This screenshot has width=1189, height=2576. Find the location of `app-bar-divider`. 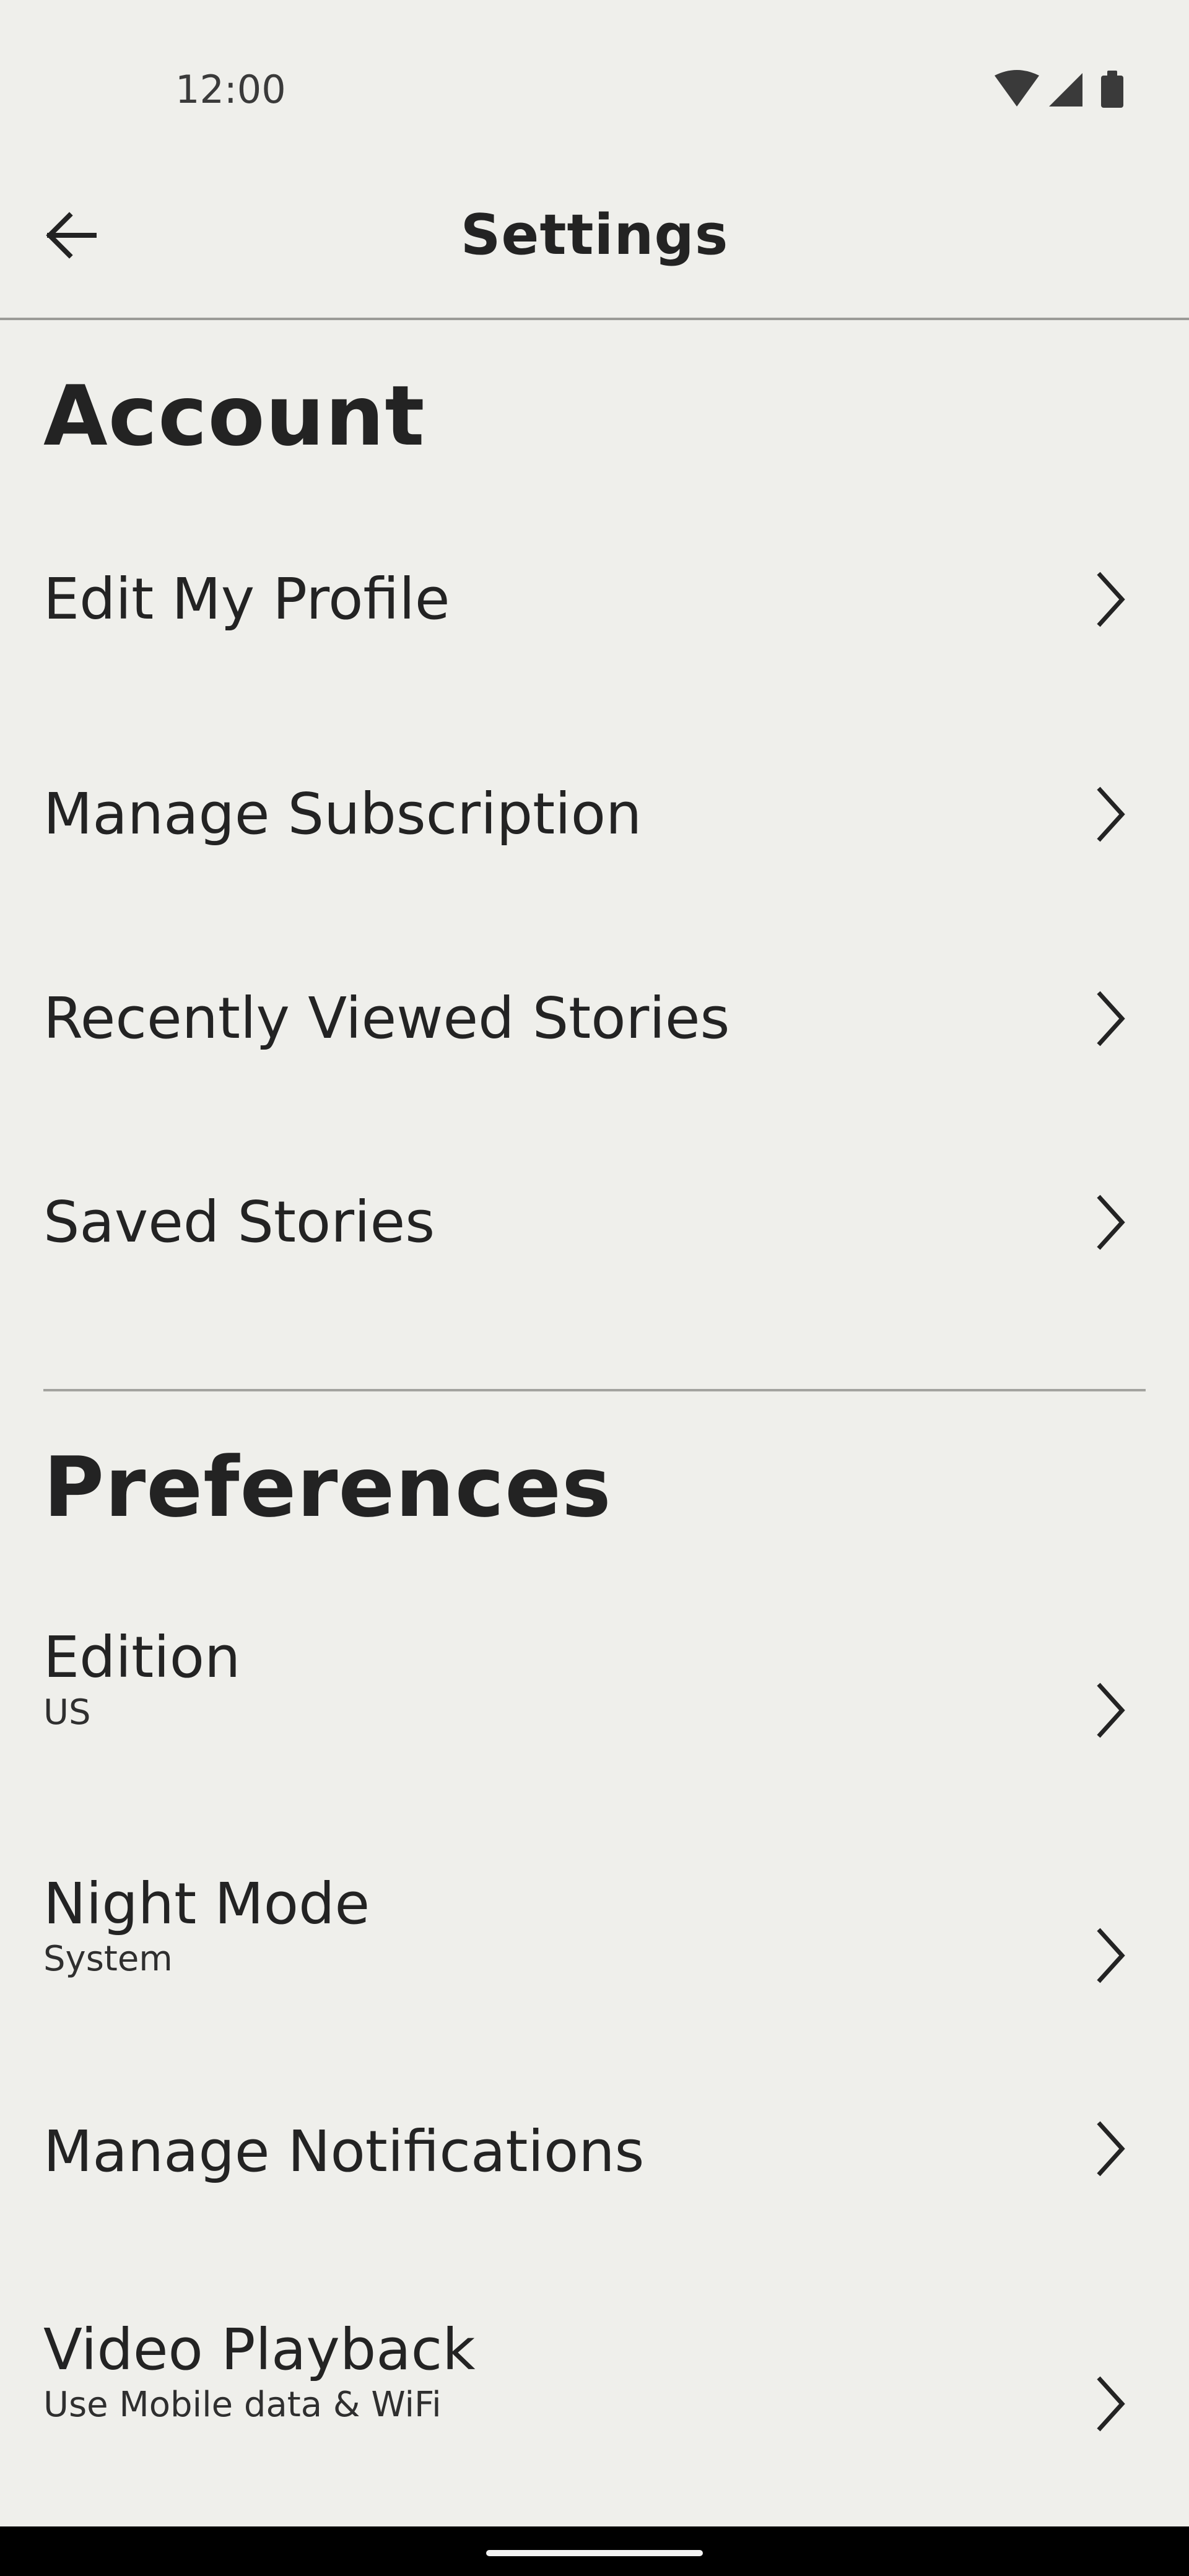

app-bar-divider is located at coordinates (594, 319).